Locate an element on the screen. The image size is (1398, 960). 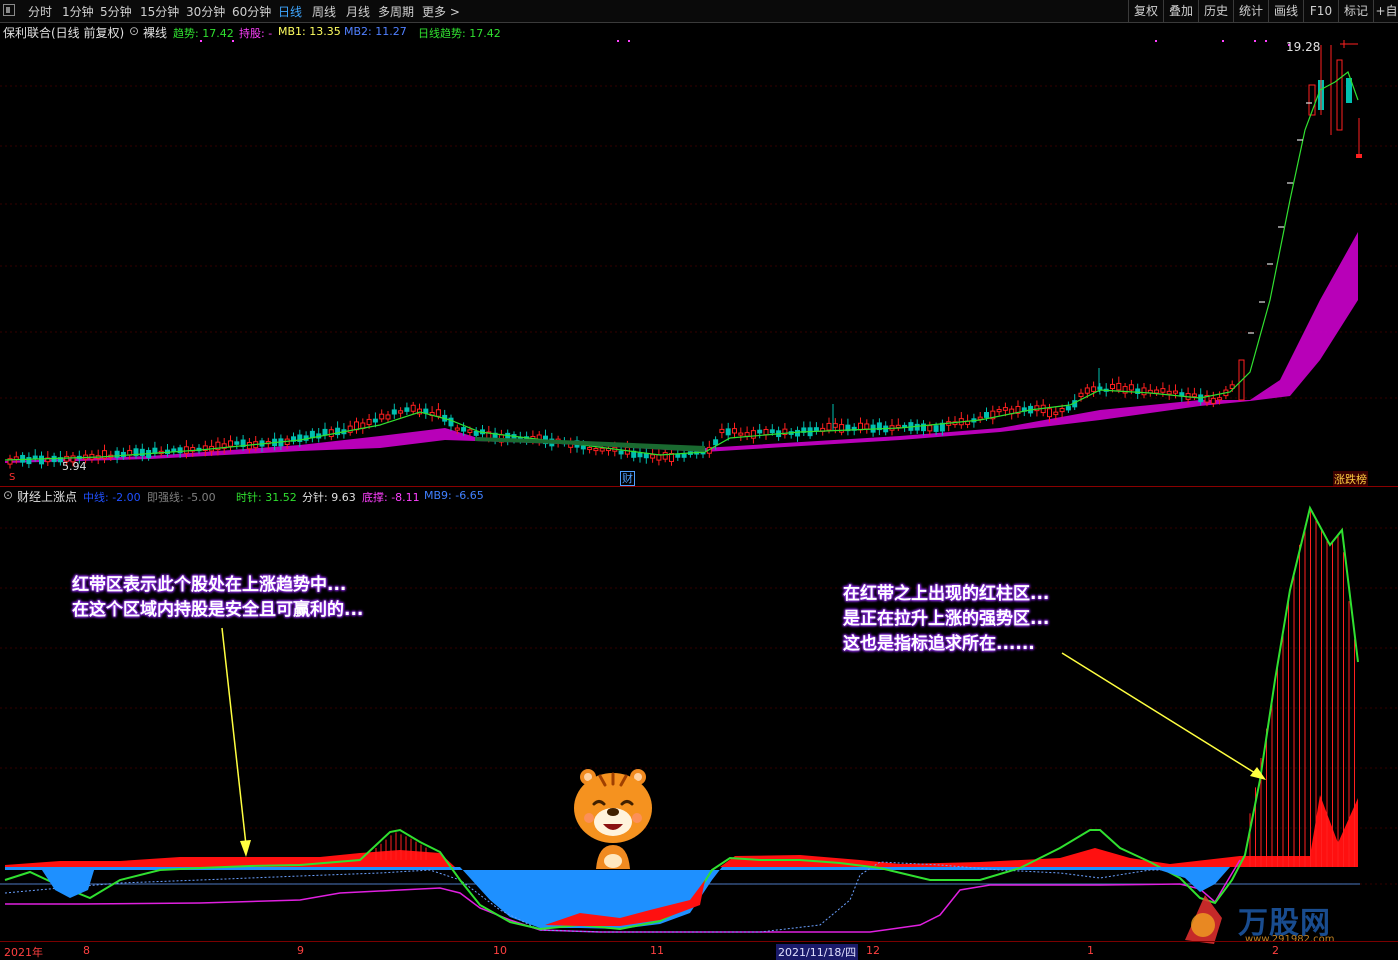
legend-bottom: 底撑: -8.11 is located at coordinates (391, 497).